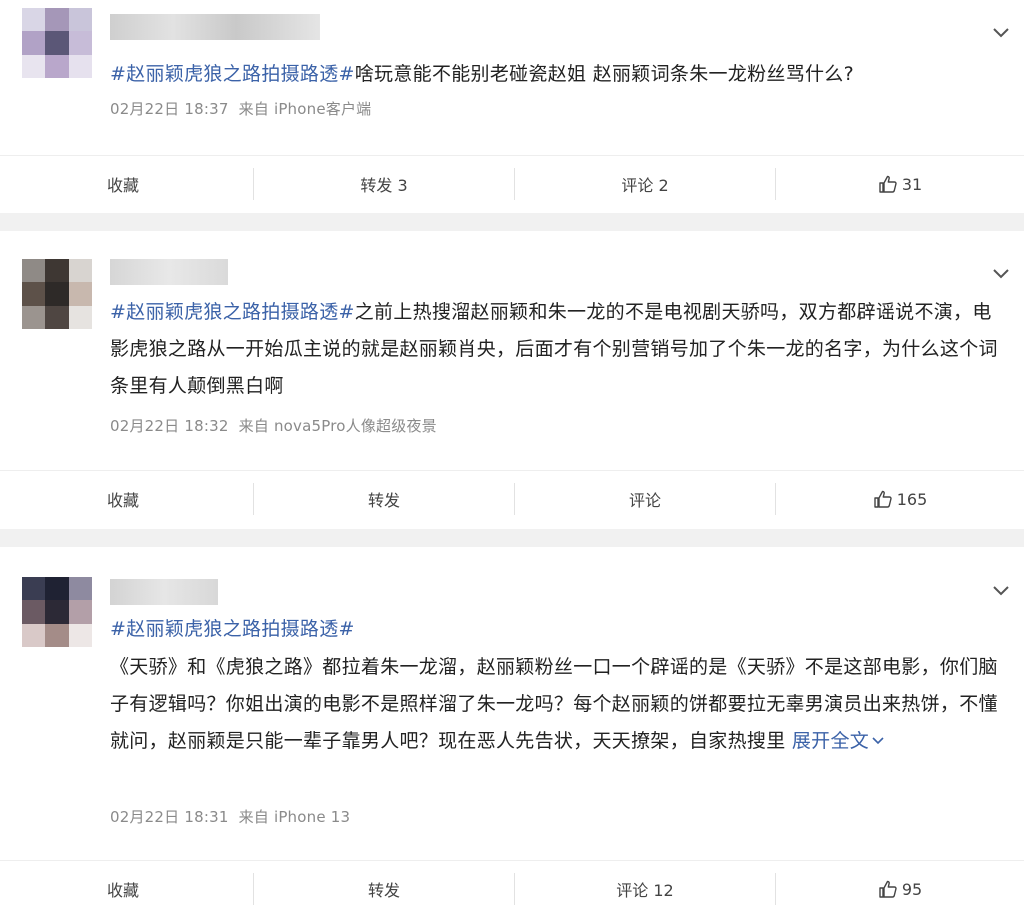 The height and width of the screenshot is (922, 1024). What do you see at coordinates (912, 499) in the screenshot?
I see `like-count: 165` at bounding box center [912, 499].